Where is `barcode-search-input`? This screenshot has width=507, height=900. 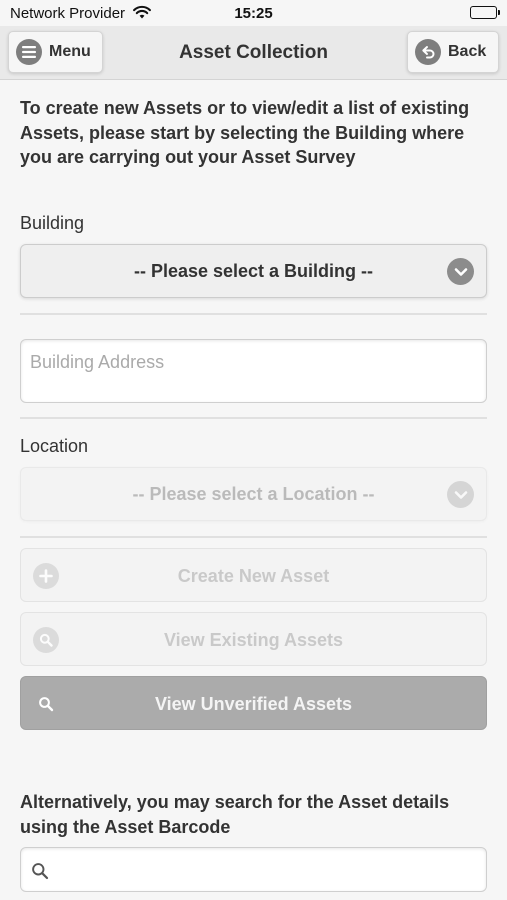
barcode-search-input is located at coordinates (267, 870).